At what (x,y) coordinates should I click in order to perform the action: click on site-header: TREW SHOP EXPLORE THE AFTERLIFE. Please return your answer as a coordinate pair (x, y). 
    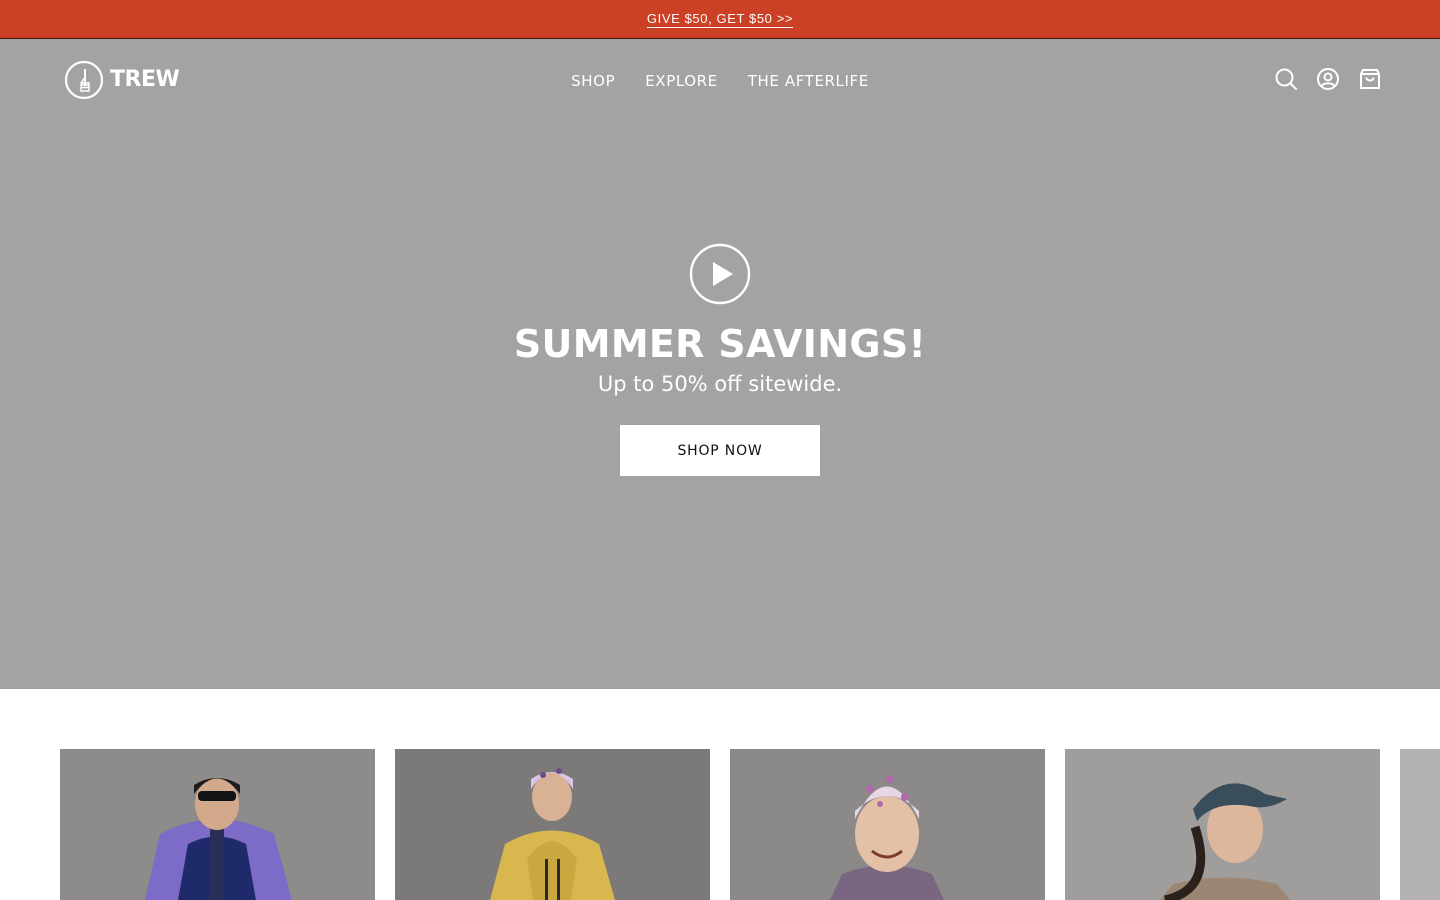
    Looking at the image, I should click on (720, 81).